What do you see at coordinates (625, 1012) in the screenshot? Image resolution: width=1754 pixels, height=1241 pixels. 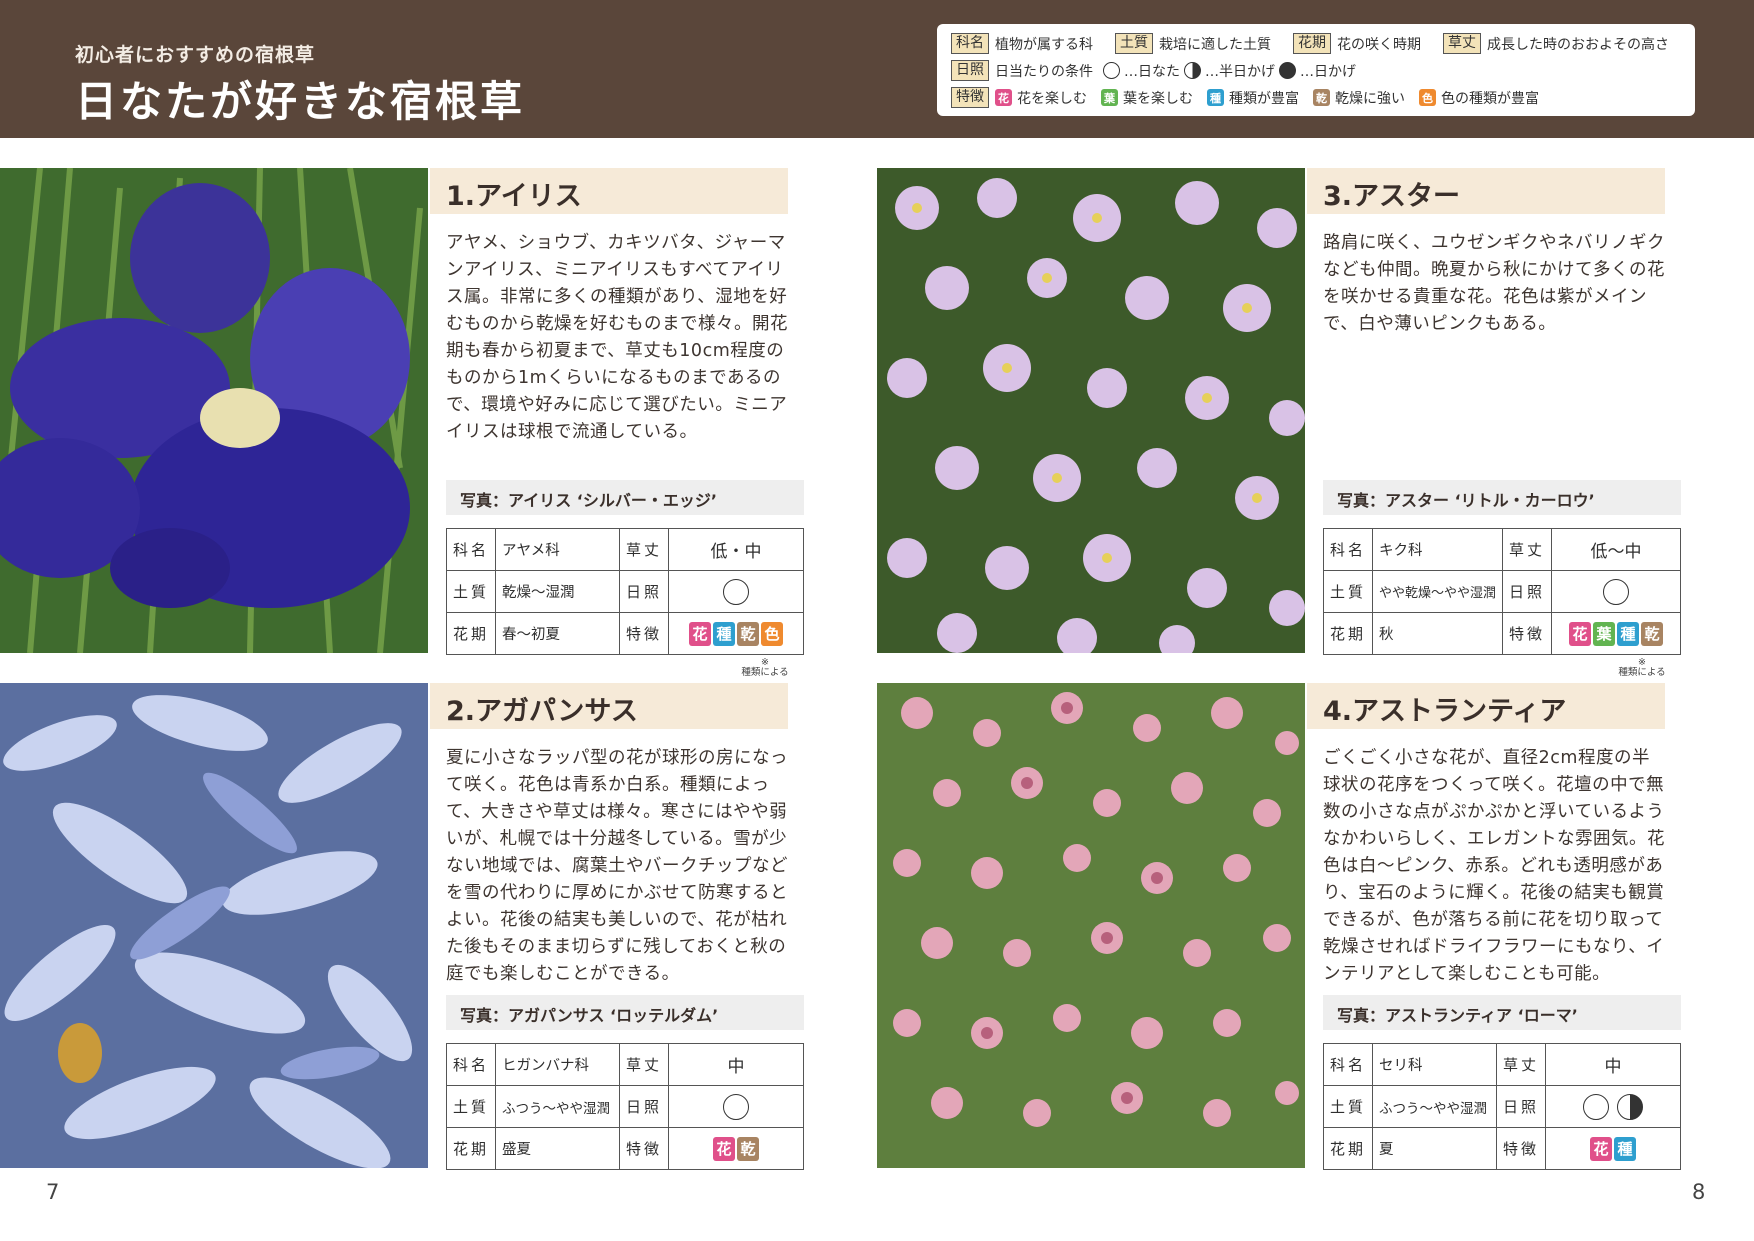 I see `photo-caption: 写真：アガパンサス ‘ロッテルダム’` at bounding box center [625, 1012].